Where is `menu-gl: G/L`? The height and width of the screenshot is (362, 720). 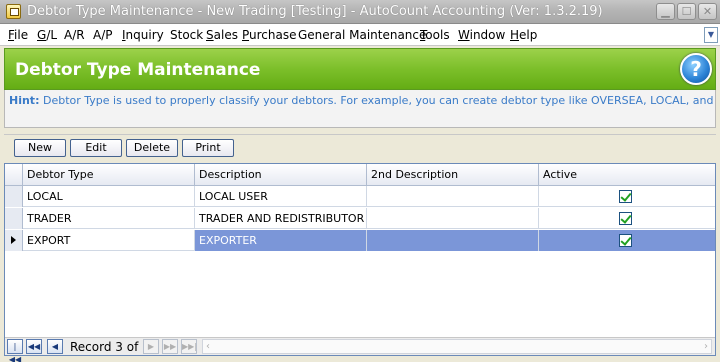
menu-gl: G/L is located at coordinates (47, 35).